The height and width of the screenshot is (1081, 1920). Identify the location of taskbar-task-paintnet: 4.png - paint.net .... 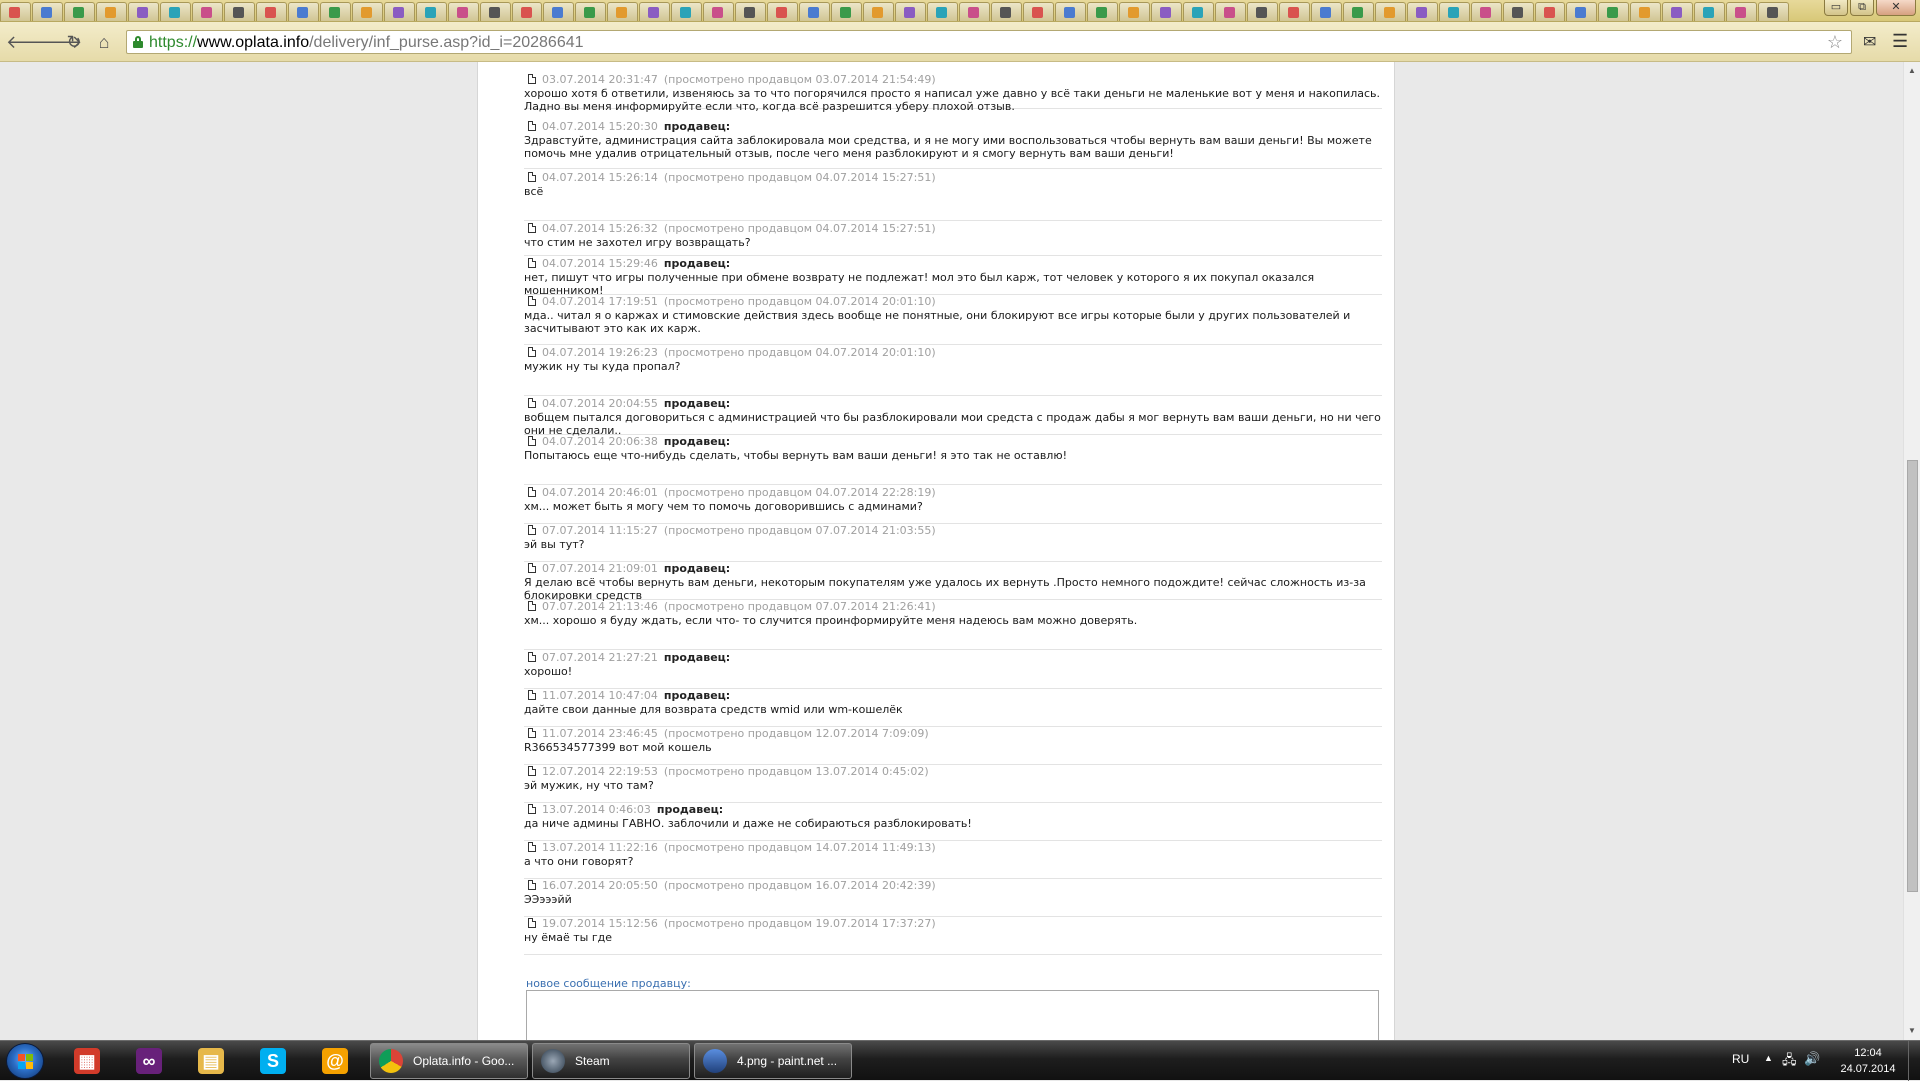
(773, 1061).